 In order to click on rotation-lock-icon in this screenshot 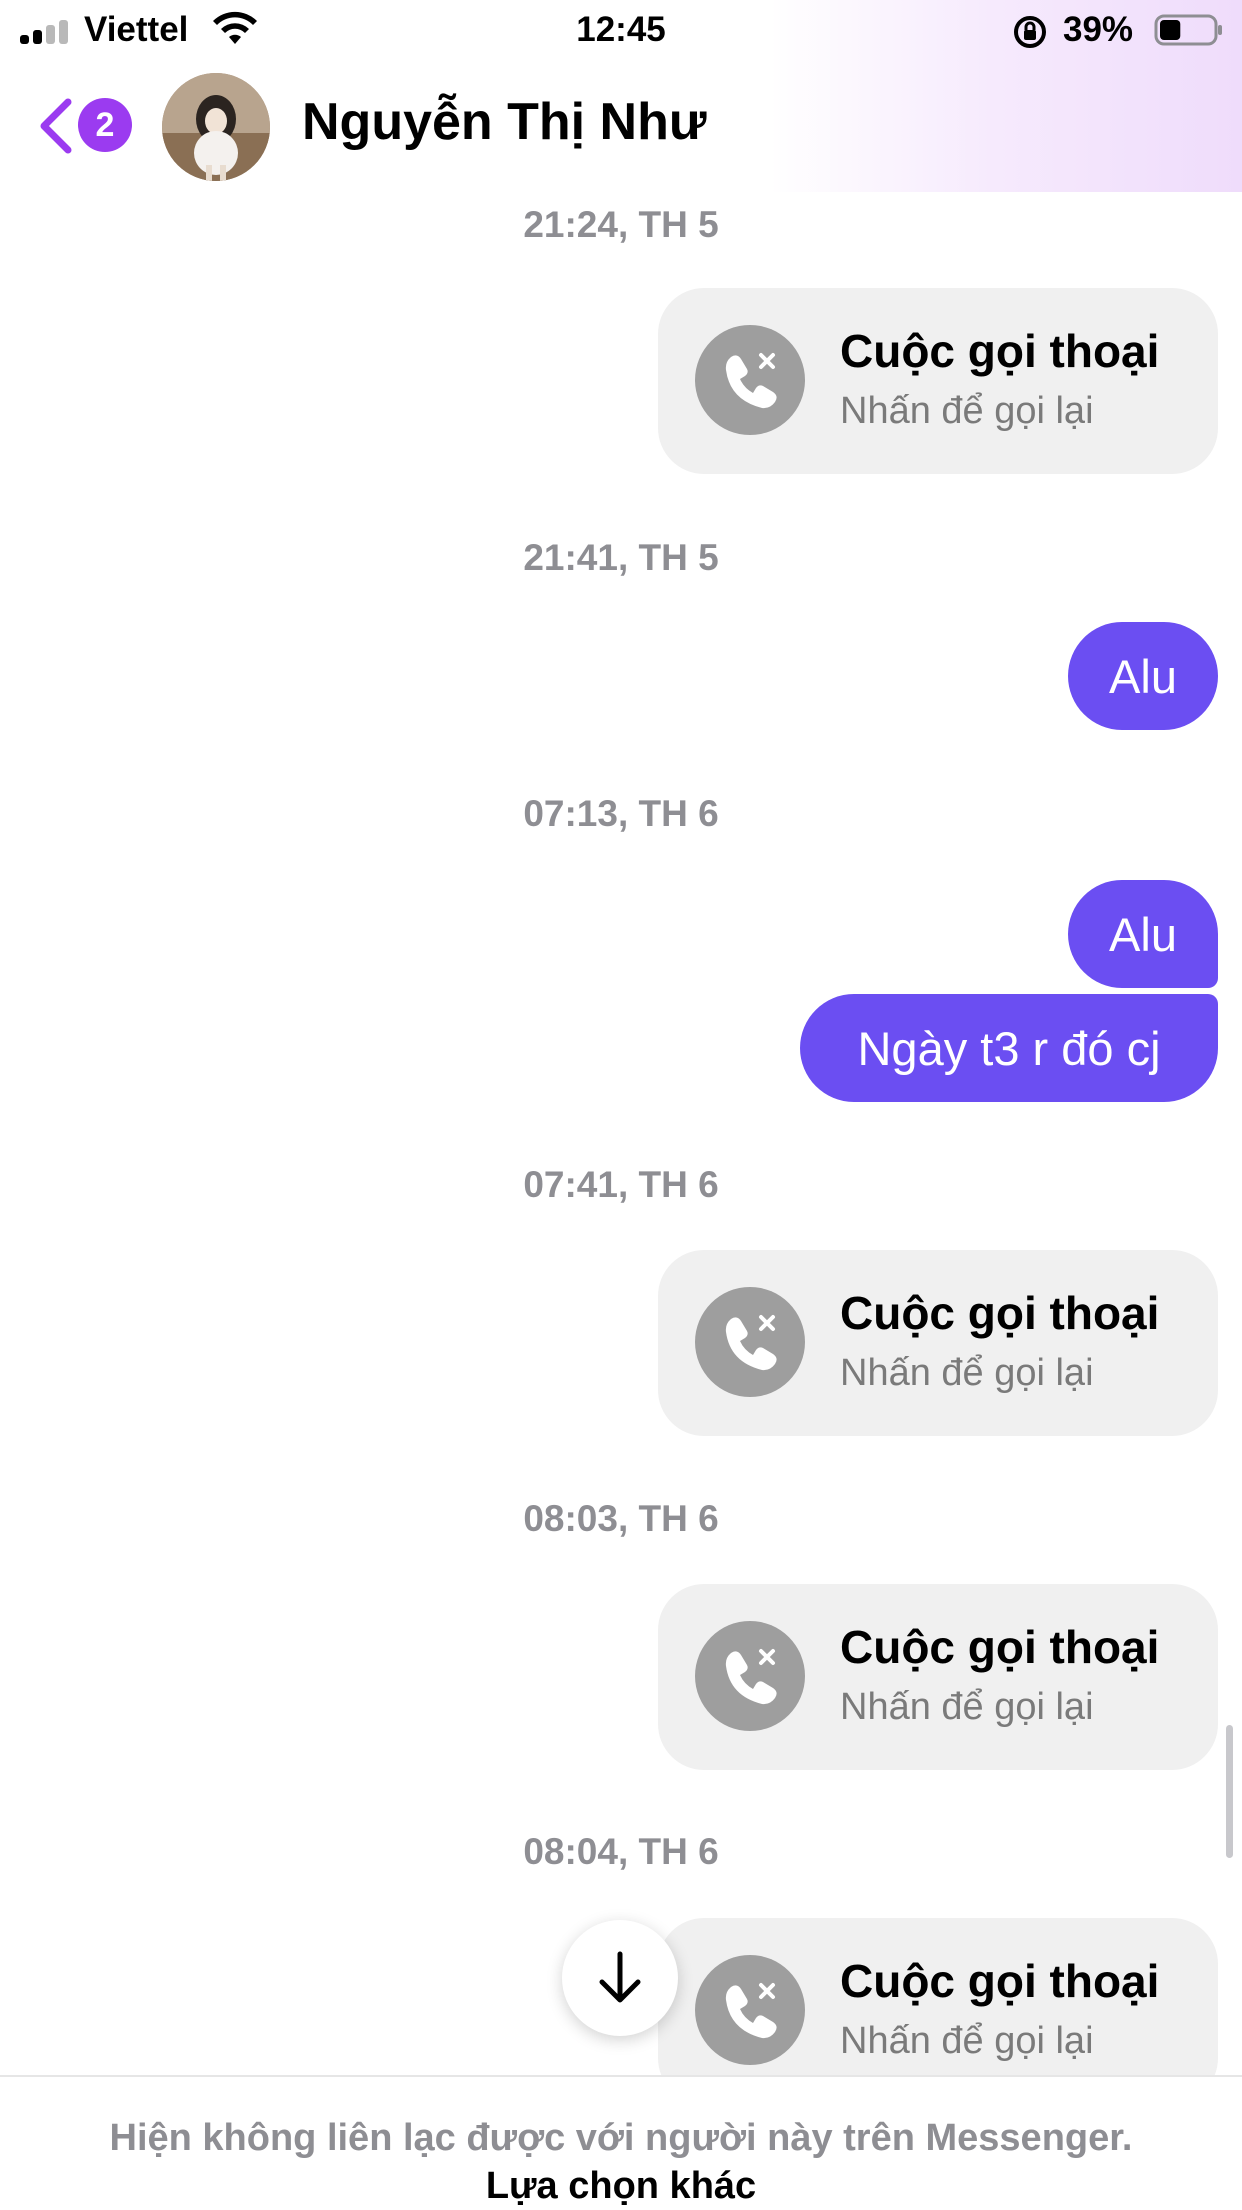, I will do `click(1030, 32)`.